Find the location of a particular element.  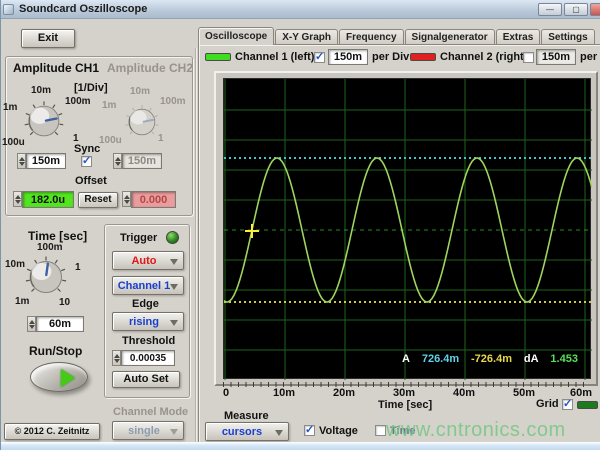

watermark-text: www.cntronics.com is located at coordinates (476, 430).